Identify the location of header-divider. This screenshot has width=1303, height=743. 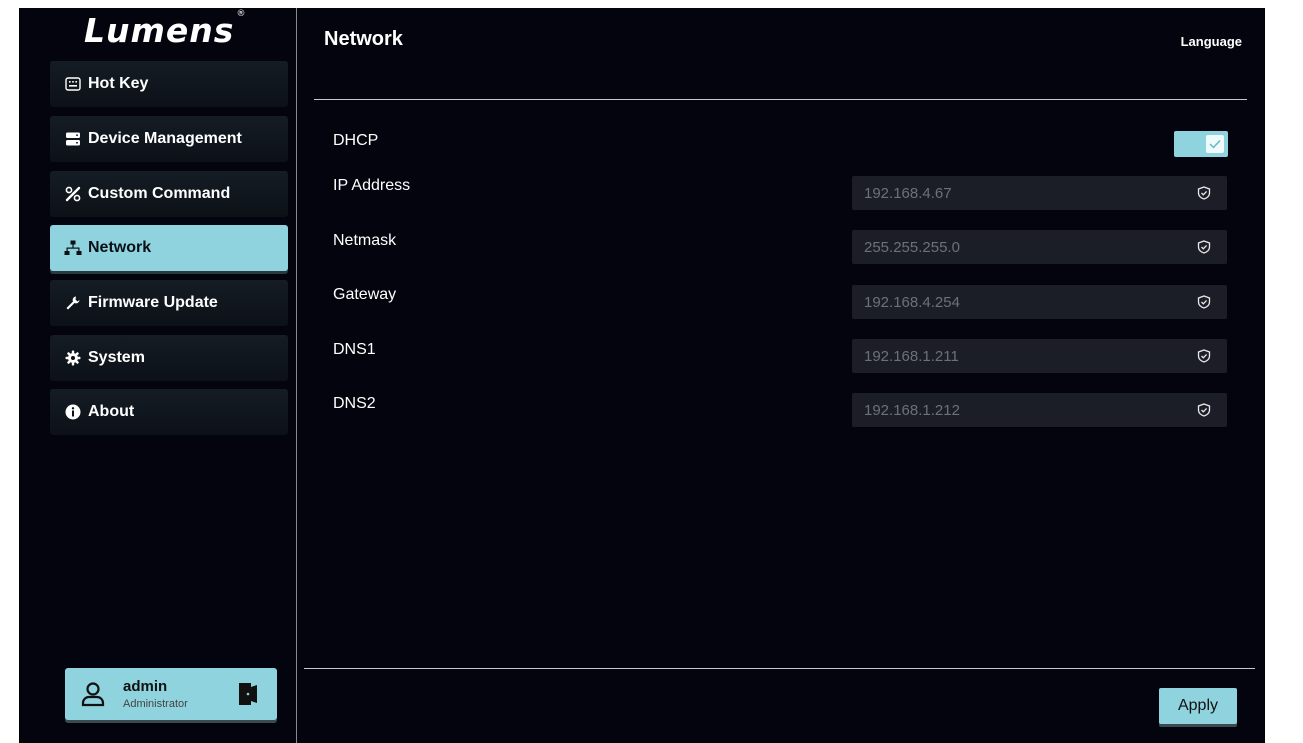
(780, 99).